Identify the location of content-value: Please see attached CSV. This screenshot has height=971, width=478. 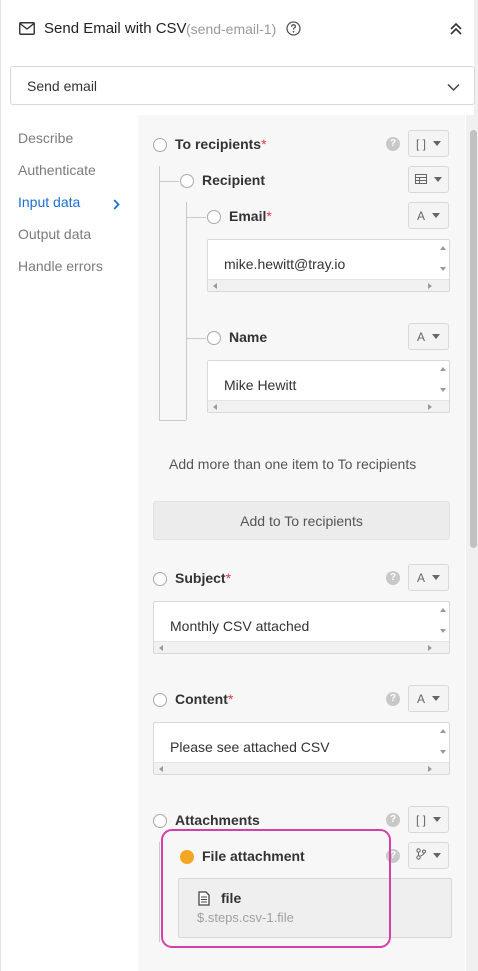
(250, 747).